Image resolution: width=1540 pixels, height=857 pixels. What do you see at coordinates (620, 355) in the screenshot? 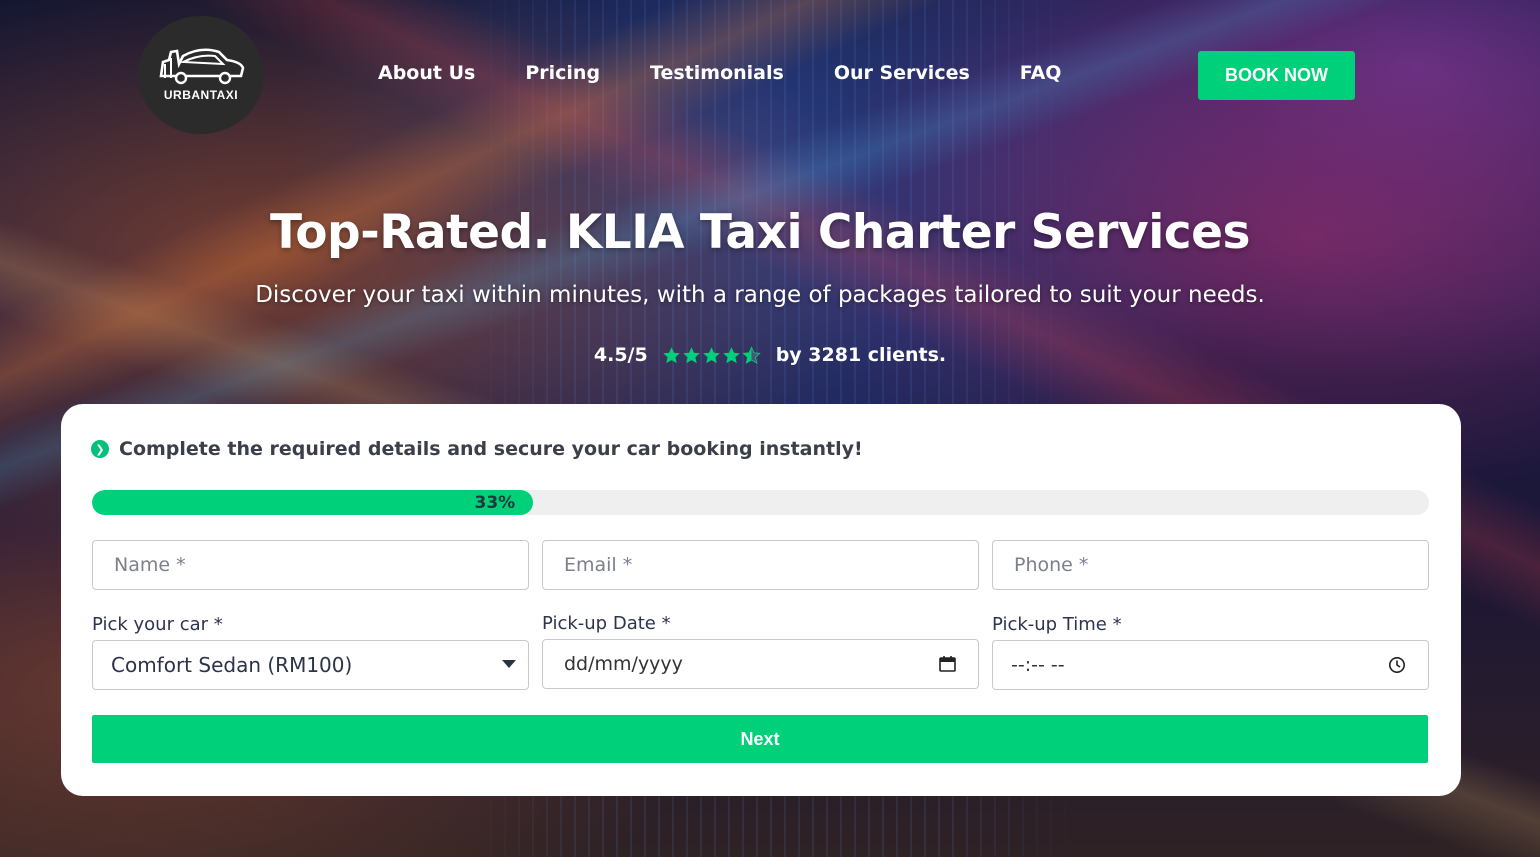
I see `rating-score: 4.5/5` at bounding box center [620, 355].